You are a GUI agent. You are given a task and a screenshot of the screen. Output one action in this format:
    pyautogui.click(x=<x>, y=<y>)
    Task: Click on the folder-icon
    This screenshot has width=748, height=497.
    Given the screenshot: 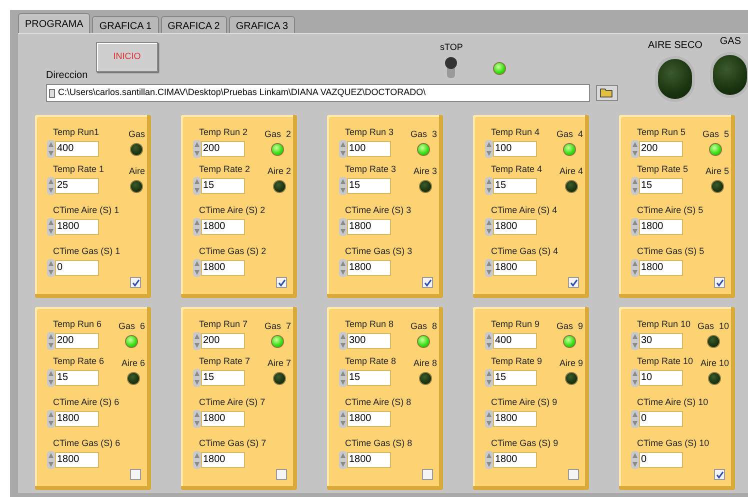 What is the action you would take?
    pyautogui.click(x=607, y=93)
    